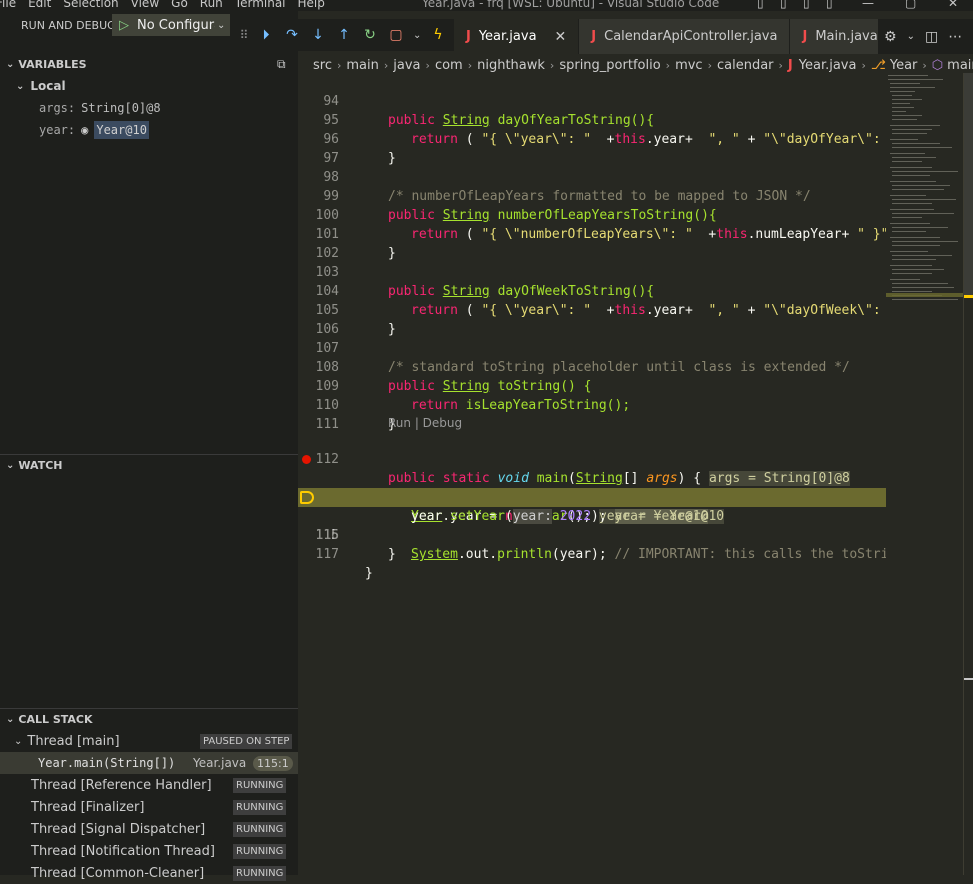  Describe the element at coordinates (55, 719) in the screenshot. I see `call-stack-title: CALL STACK` at that location.